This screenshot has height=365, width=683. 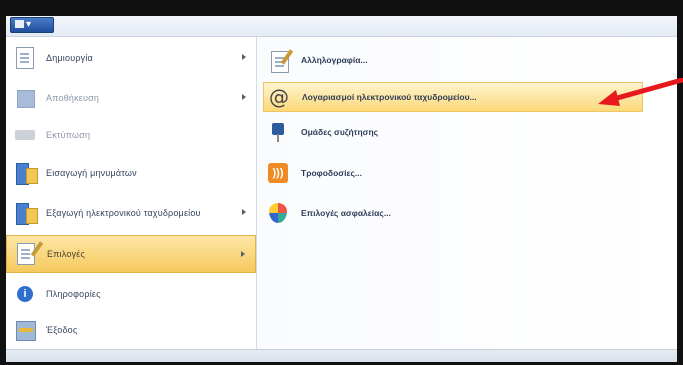 What do you see at coordinates (341, 355) in the screenshot?
I see `status-strip` at bounding box center [341, 355].